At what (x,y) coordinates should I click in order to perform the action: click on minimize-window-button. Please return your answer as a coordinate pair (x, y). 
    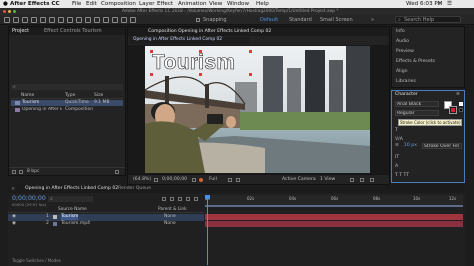
    Looking at the image, I should click on (9, 11).